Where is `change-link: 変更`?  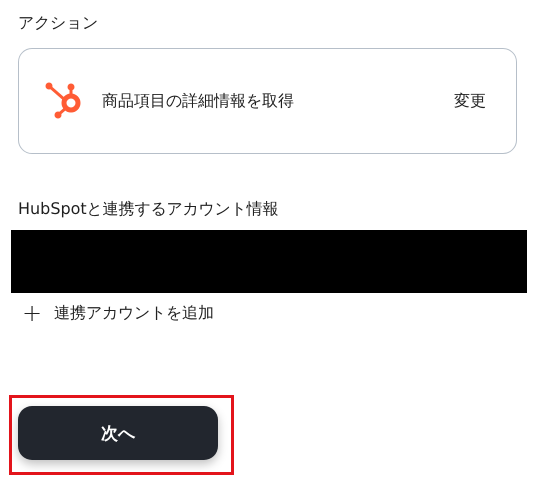
change-link: 変更 is located at coordinates (470, 101).